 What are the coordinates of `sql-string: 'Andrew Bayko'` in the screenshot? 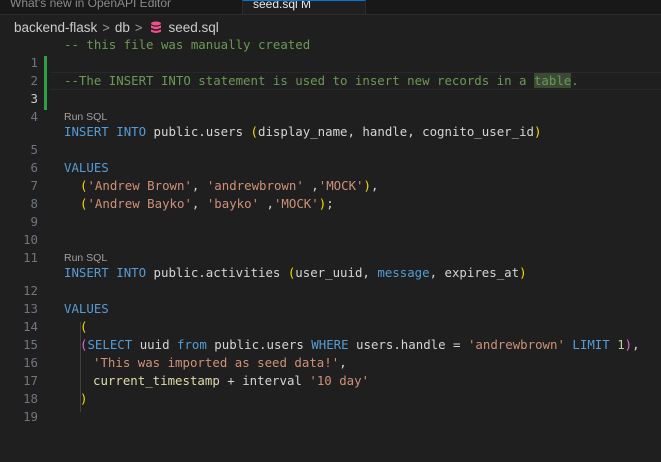 It's located at (139, 203).